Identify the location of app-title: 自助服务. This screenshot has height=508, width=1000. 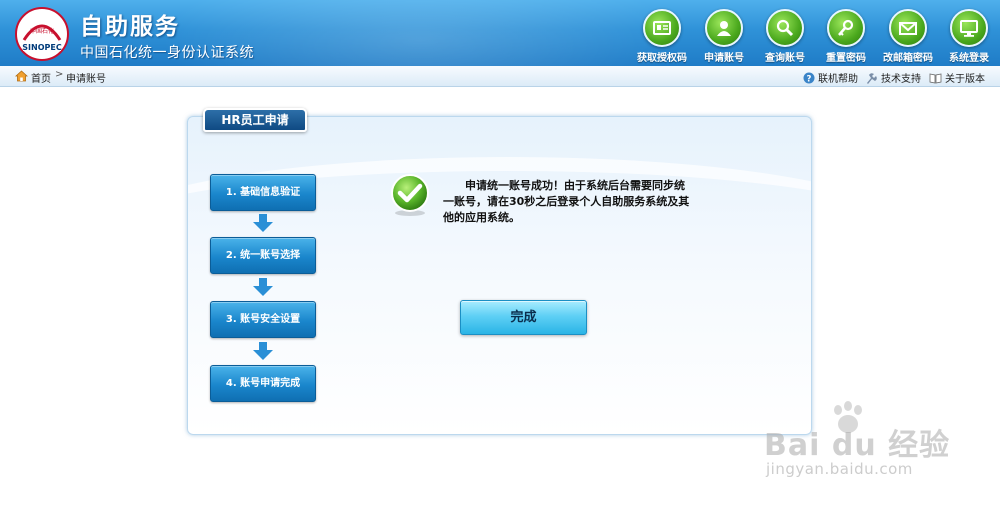
(130, 27).